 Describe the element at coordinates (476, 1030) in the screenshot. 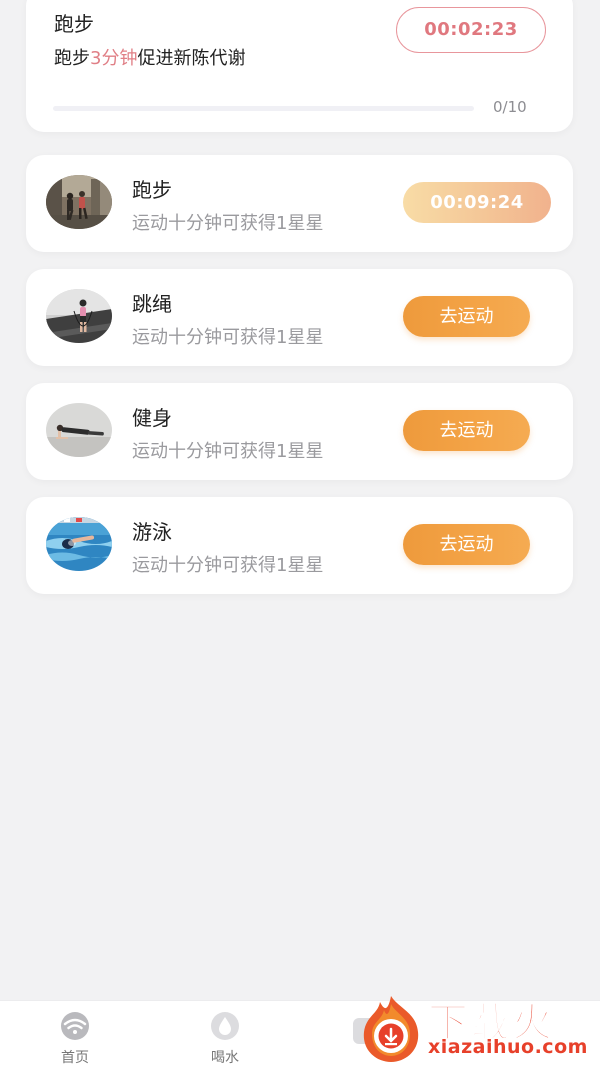

I see `watermark: 下载火 xiazaihuo.com` at that location.